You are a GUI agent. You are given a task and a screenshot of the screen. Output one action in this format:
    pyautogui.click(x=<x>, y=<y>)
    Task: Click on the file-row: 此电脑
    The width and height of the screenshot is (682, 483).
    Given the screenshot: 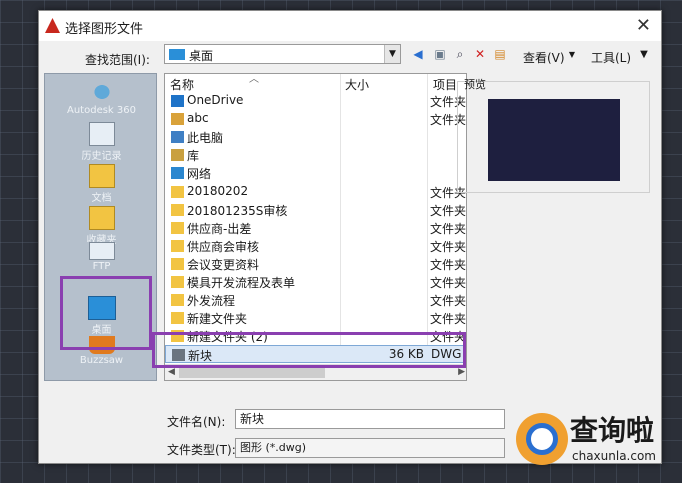 What is the action you would take?
    pyautogui.click(x=315, y=137)
    